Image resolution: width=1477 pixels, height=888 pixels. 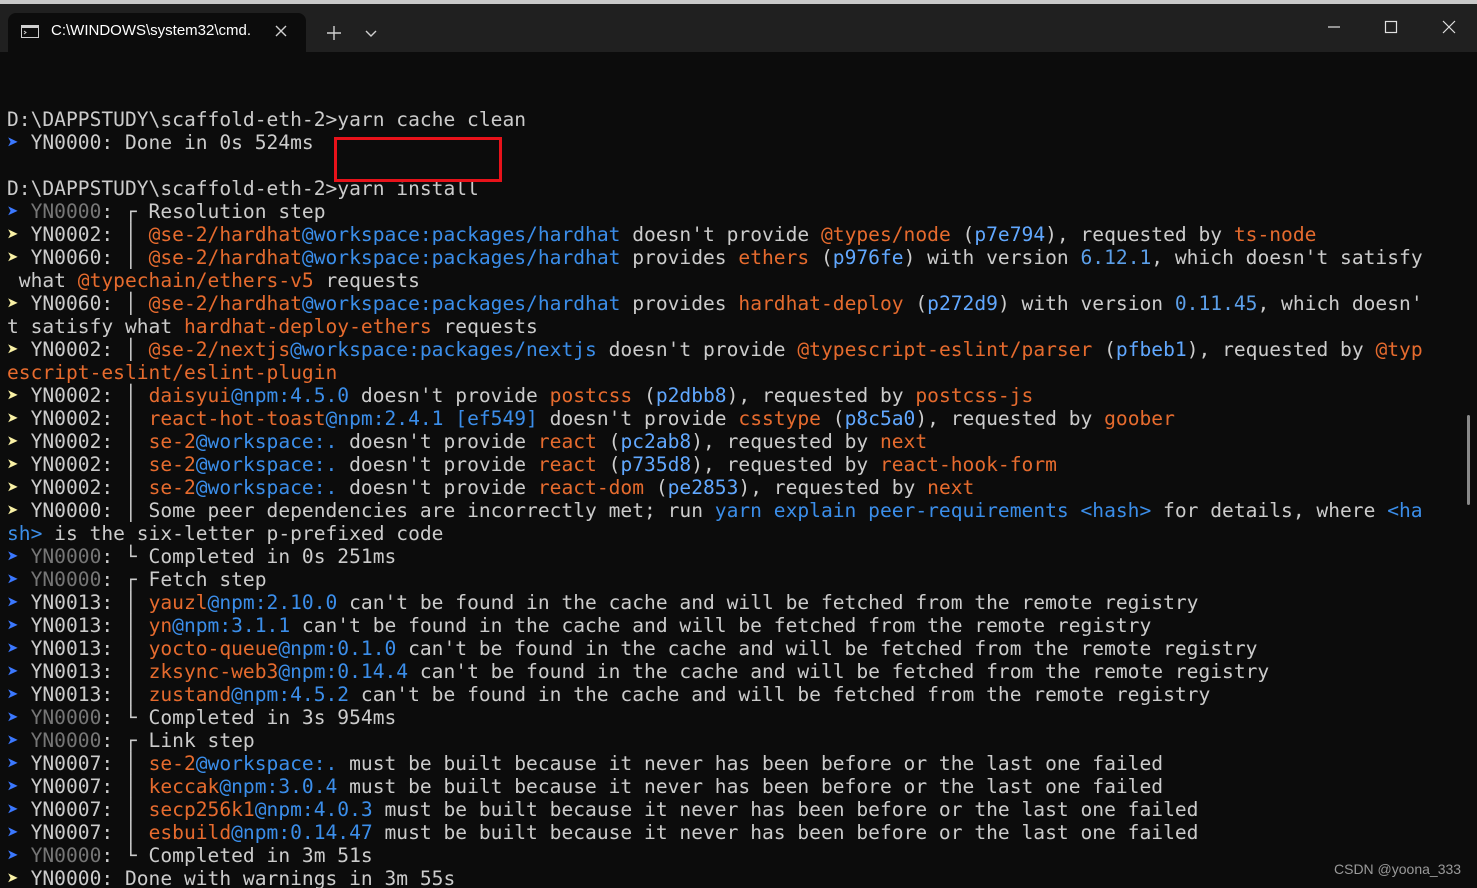 I want to click on scrollbar-thumb, so click(x=1468, y=460).